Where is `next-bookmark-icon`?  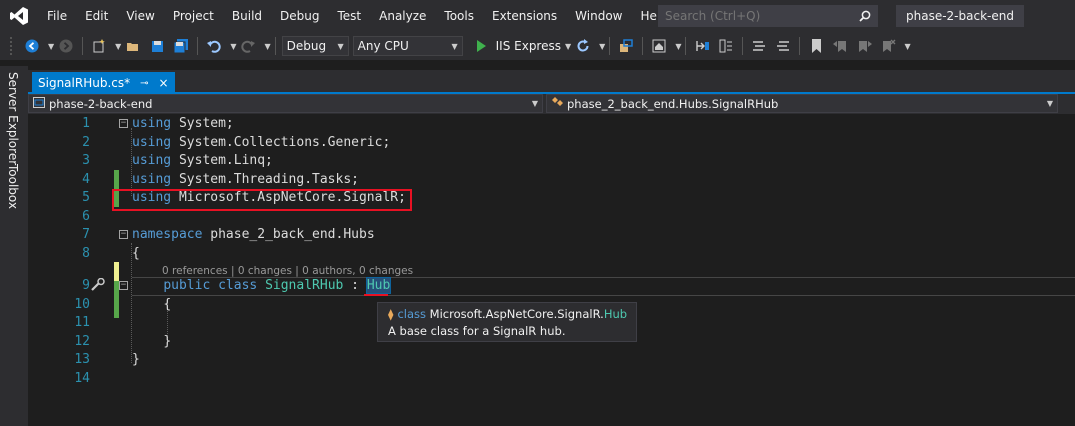 next-bookmark-icon is located at coordinates (864, 46).